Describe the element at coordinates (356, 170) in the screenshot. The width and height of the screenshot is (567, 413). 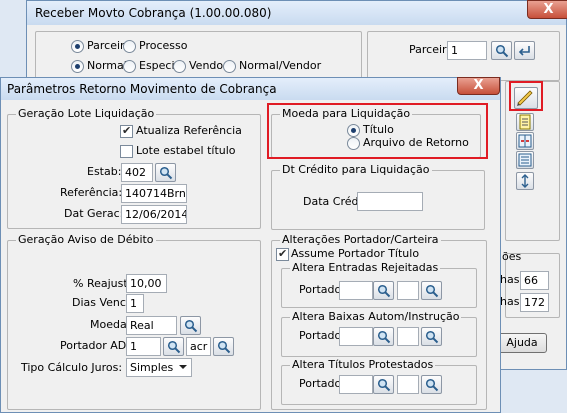
I see `dt-credito-legend: Dt Crédito para Liquidação` at that location.